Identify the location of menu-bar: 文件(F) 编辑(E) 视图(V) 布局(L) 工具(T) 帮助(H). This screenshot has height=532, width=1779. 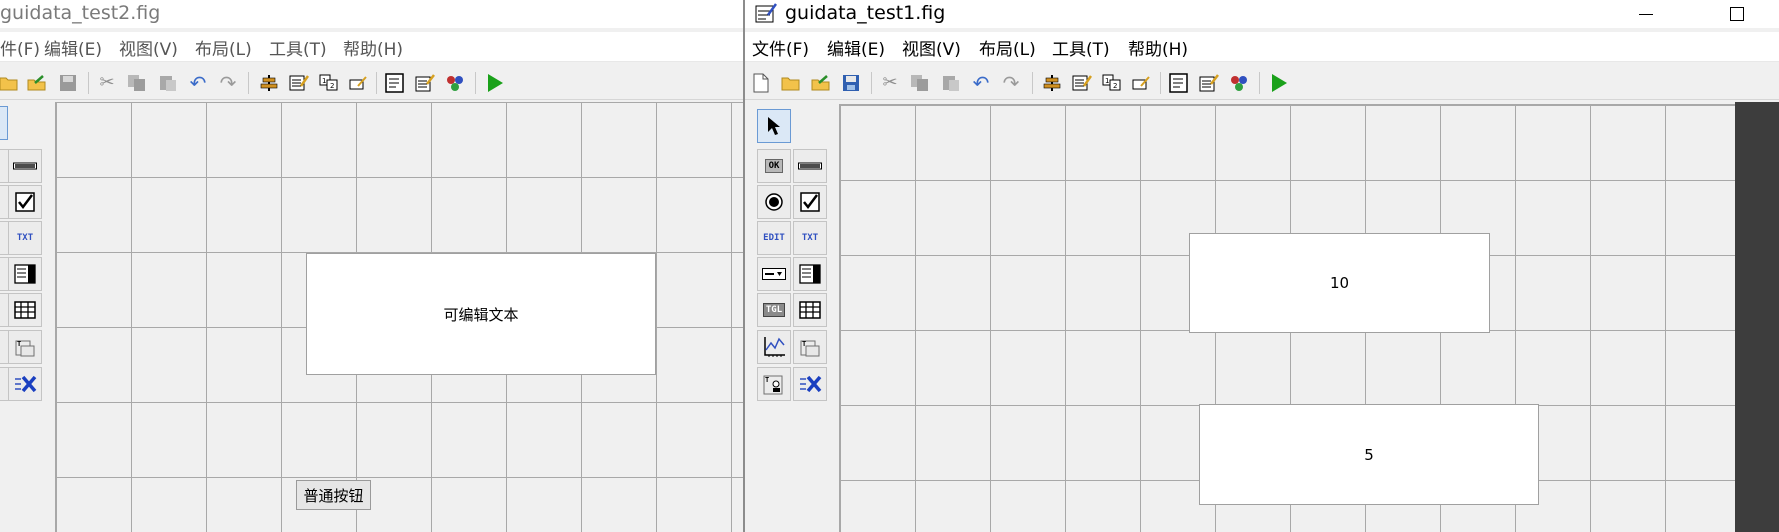
(1262, 47).